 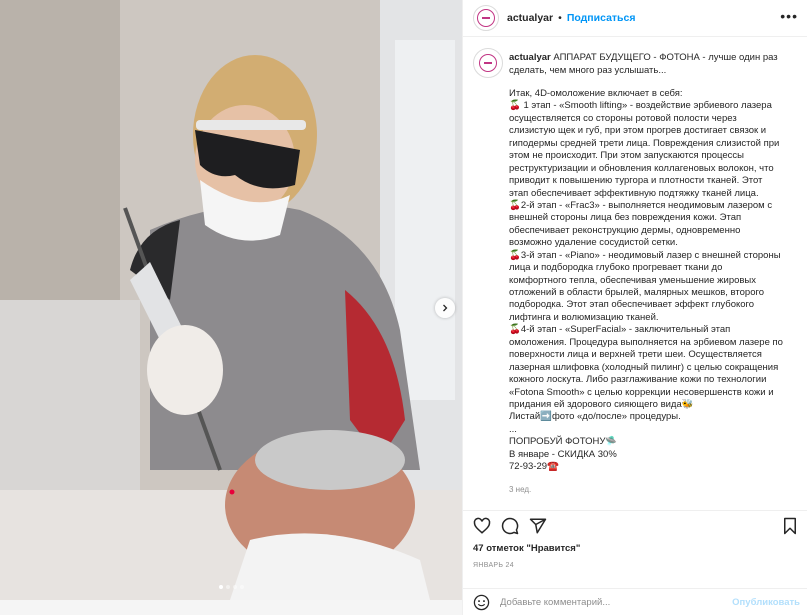 I want to click on header-username: actualyar, so click(x=530, y=18).